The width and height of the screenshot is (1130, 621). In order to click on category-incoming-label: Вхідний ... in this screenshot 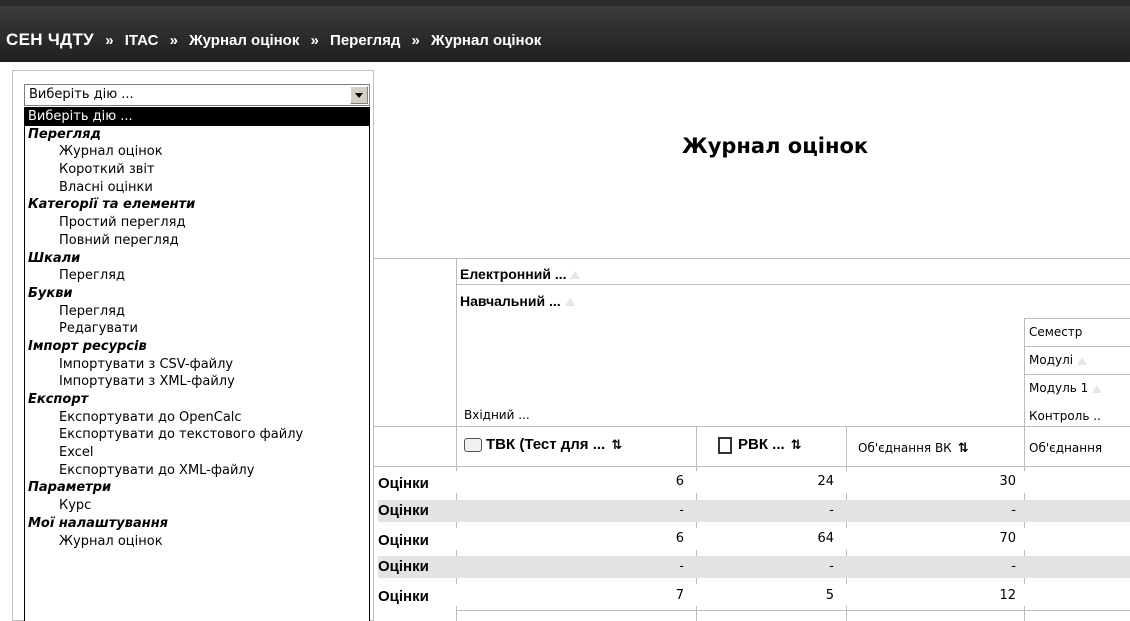, I will do `click(497, 415)`.